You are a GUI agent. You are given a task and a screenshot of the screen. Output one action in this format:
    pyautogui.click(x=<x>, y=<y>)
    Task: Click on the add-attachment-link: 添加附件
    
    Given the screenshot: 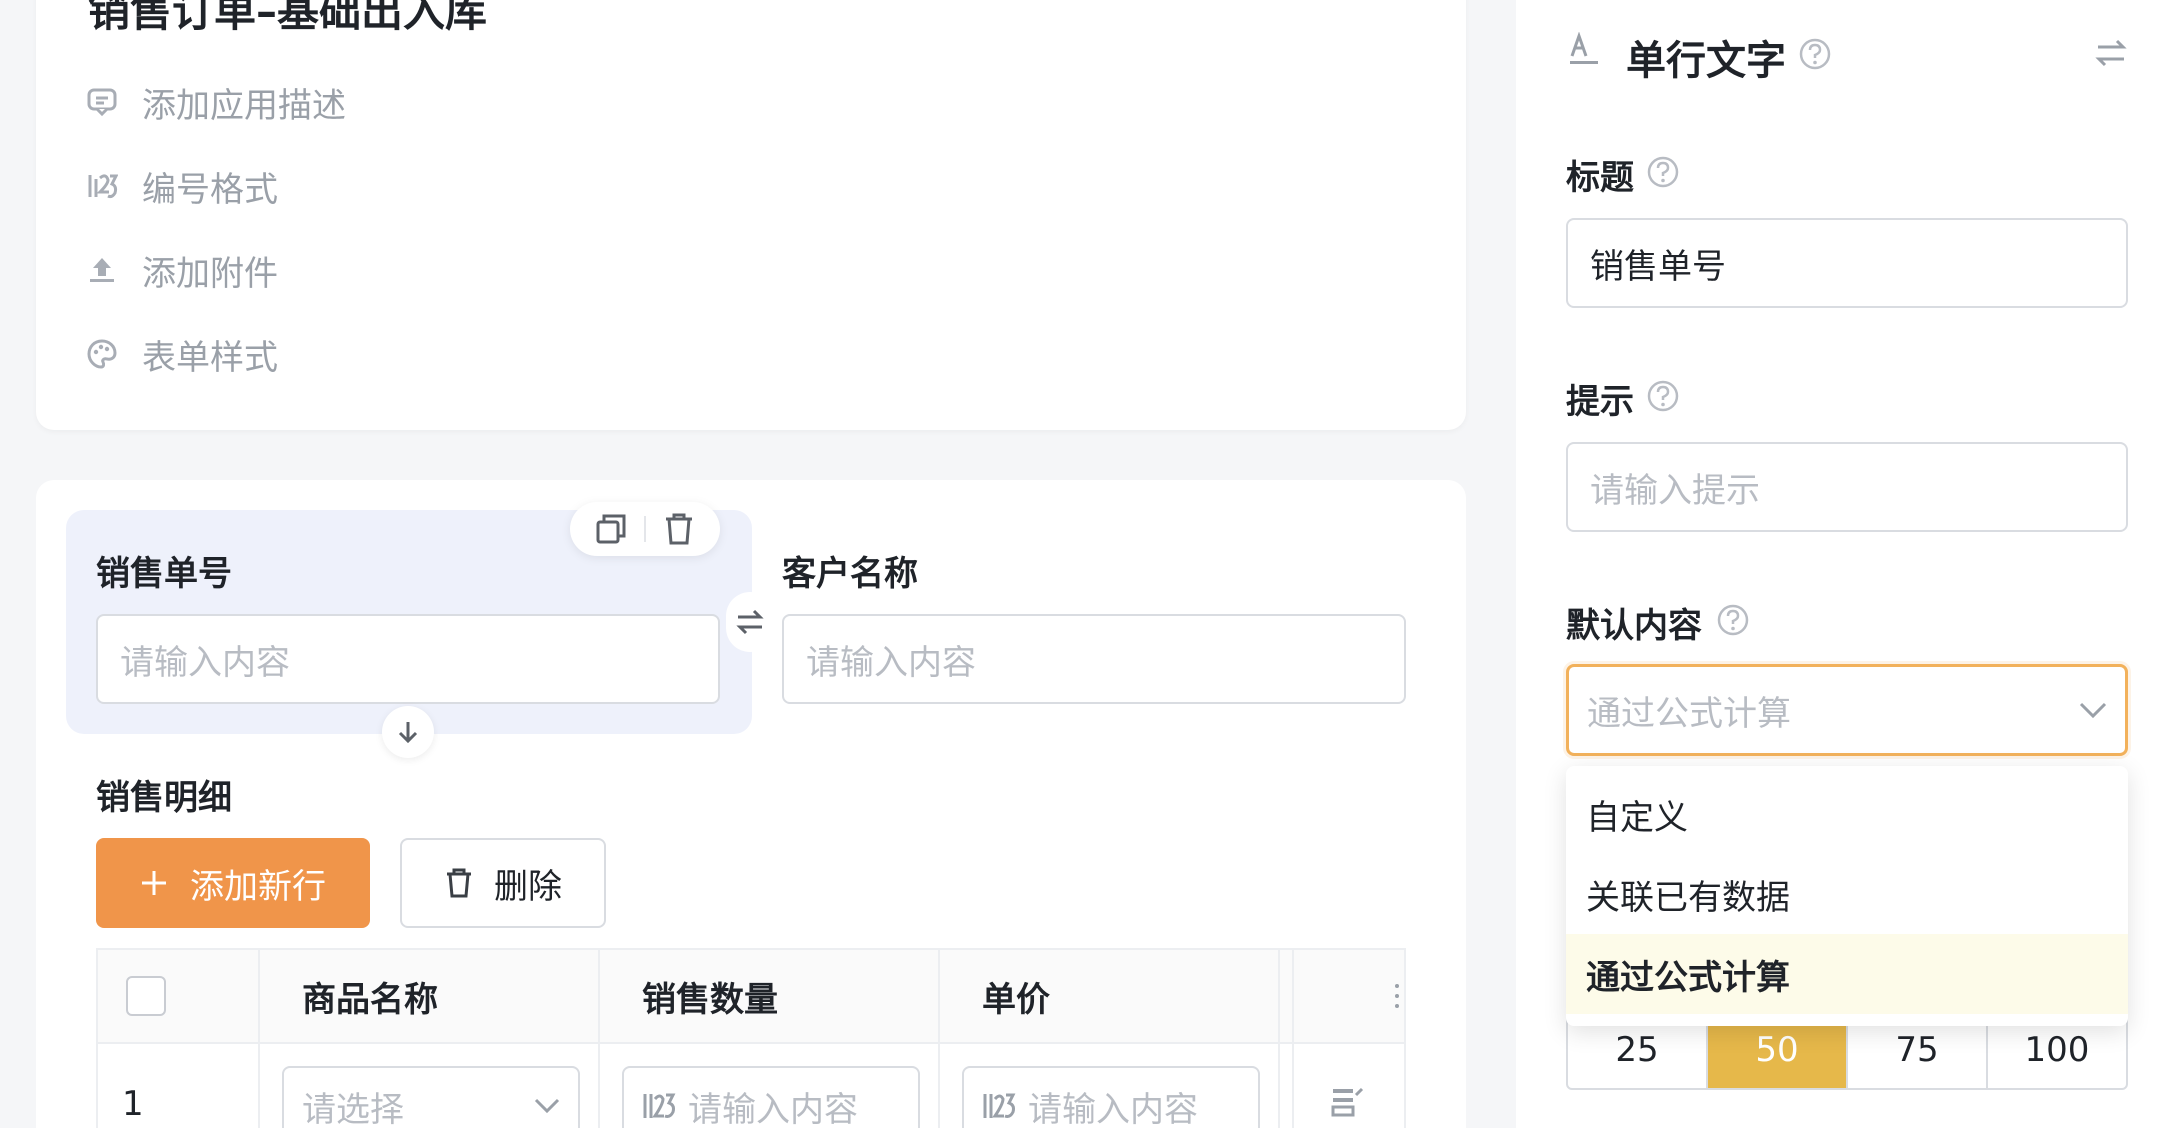 What is the action you would take?
    pyautogui.click(x=181, y=271)
    